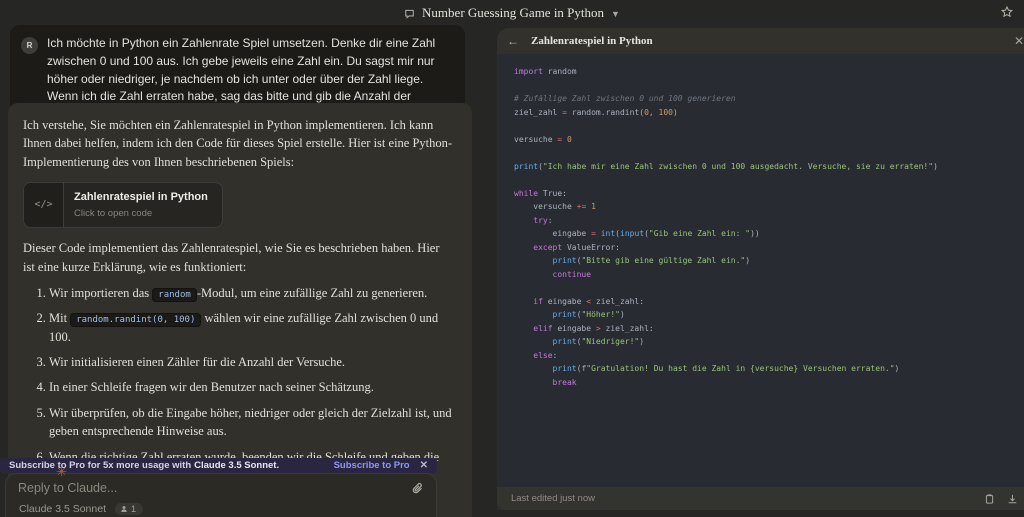  Describe the element at coordinates (1019, 41) in the screenshot. I see `panel-close-icon: ✕` at that location.